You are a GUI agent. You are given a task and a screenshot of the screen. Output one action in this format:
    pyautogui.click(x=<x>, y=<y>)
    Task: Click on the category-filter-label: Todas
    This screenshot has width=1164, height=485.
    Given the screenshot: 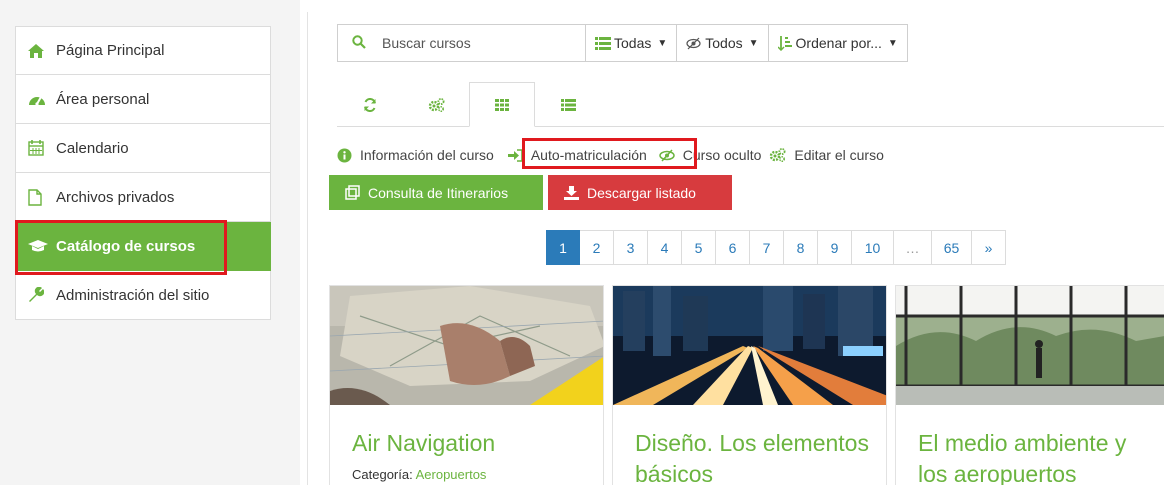 What is the action you would take?
    pyautogui.click(x=633, y=43)
    